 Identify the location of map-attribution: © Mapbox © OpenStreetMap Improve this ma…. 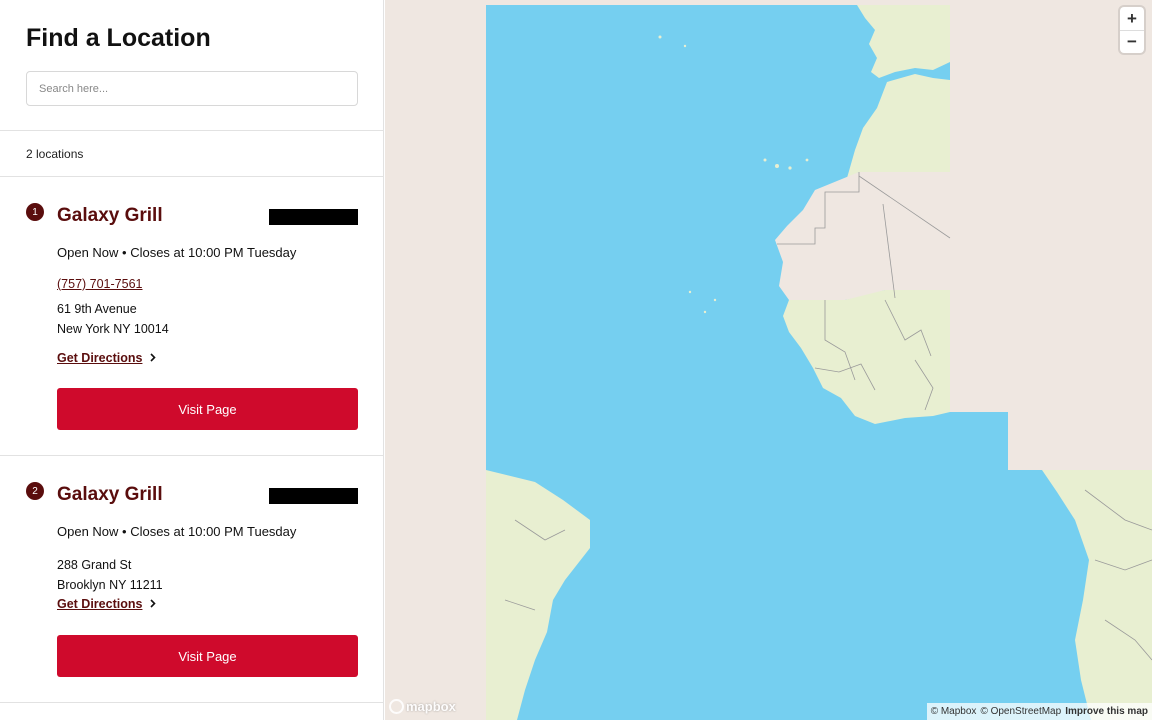
(1039, 711).